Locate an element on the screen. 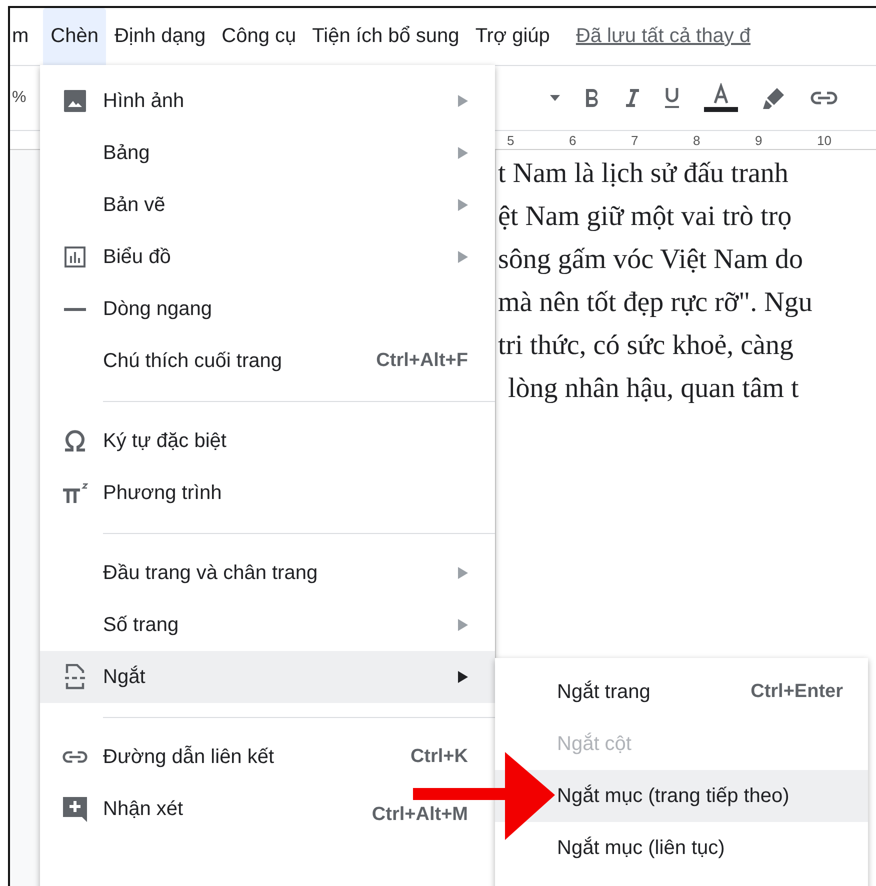 This screenshot has width=876, height=886. shortcut-text: Ctrl+Alt+M is located at coordinates (420, 815).